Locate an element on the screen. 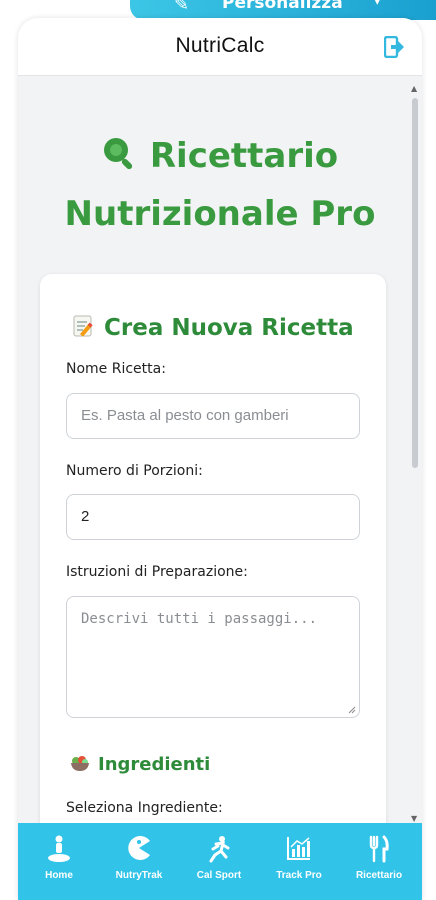  portions-value: 2 is located at coordinates (85, 516).